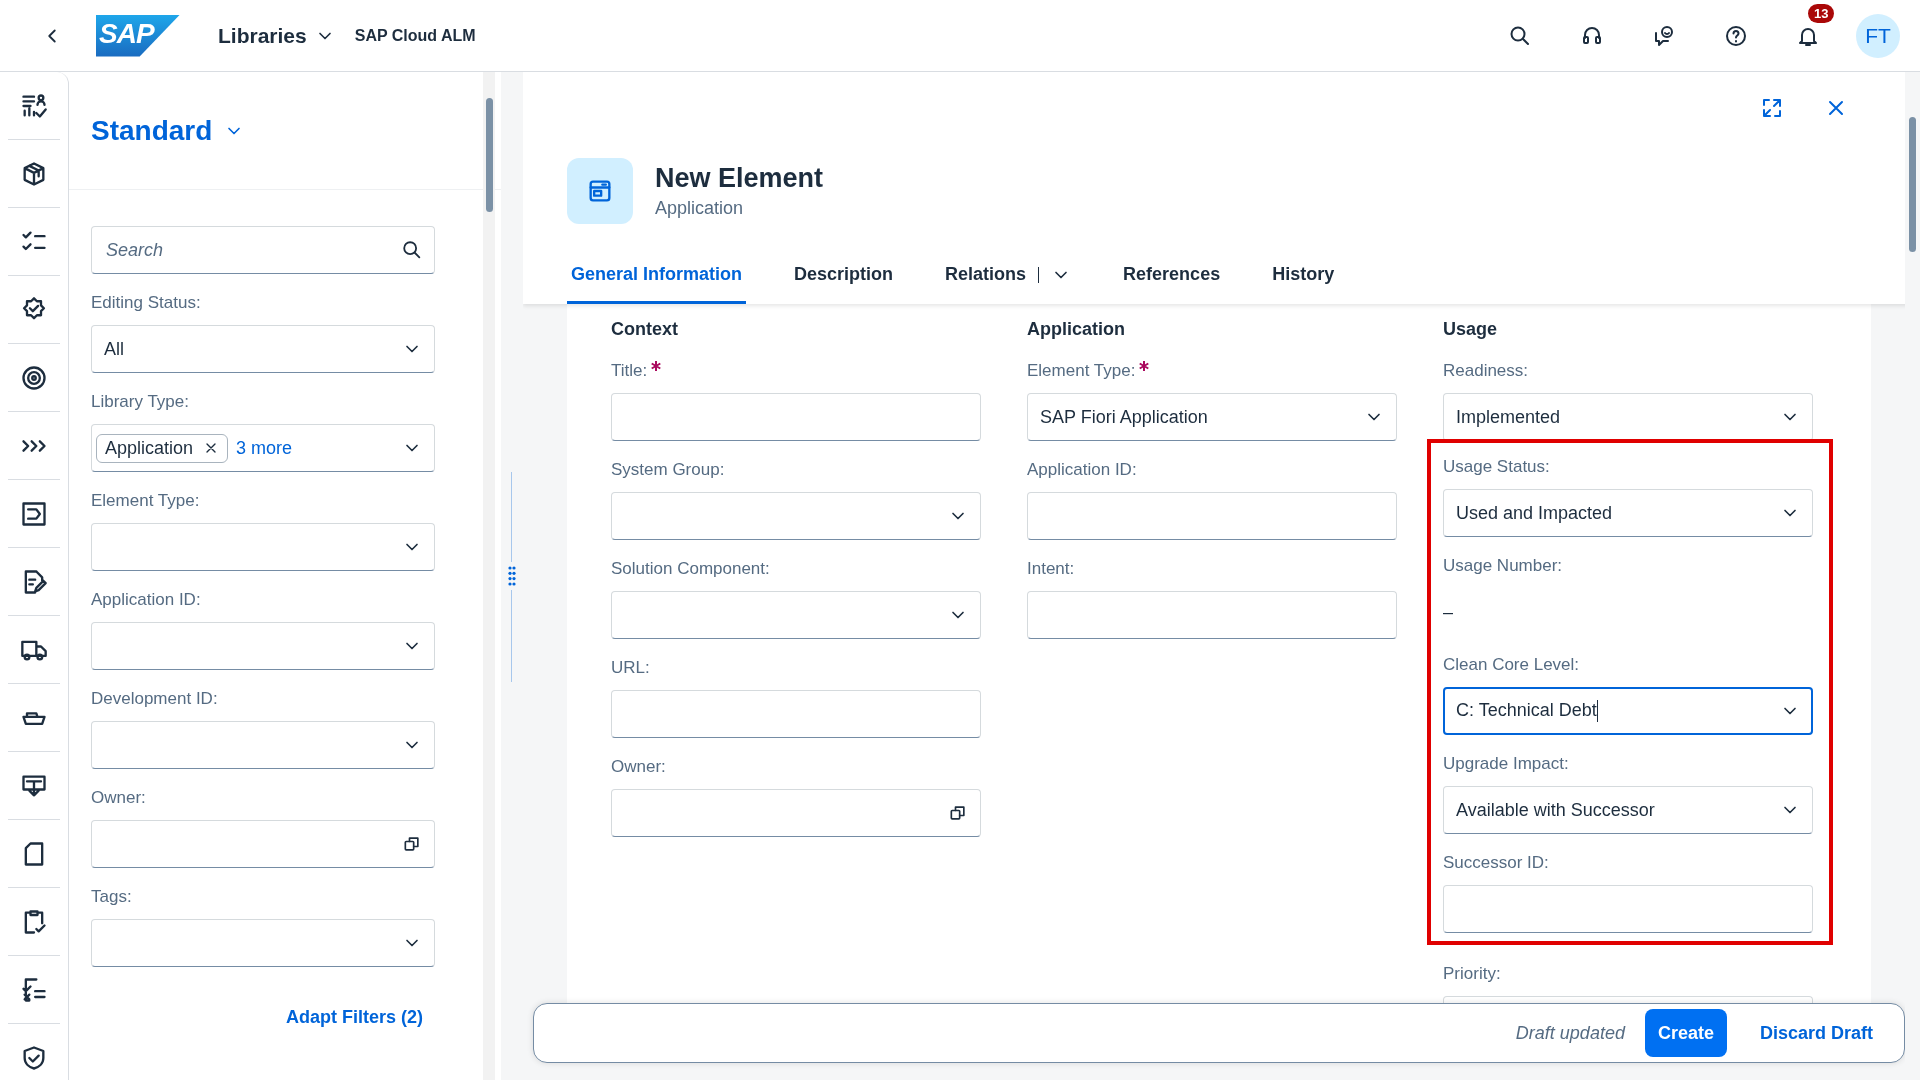 This screenshot has width=1920, height=1080. What do you see at coordinates (354, 1017) in the screenshot?
I see `adapt-filters-link: Adapt Filters (2)` at bounding box center [354, 1017].